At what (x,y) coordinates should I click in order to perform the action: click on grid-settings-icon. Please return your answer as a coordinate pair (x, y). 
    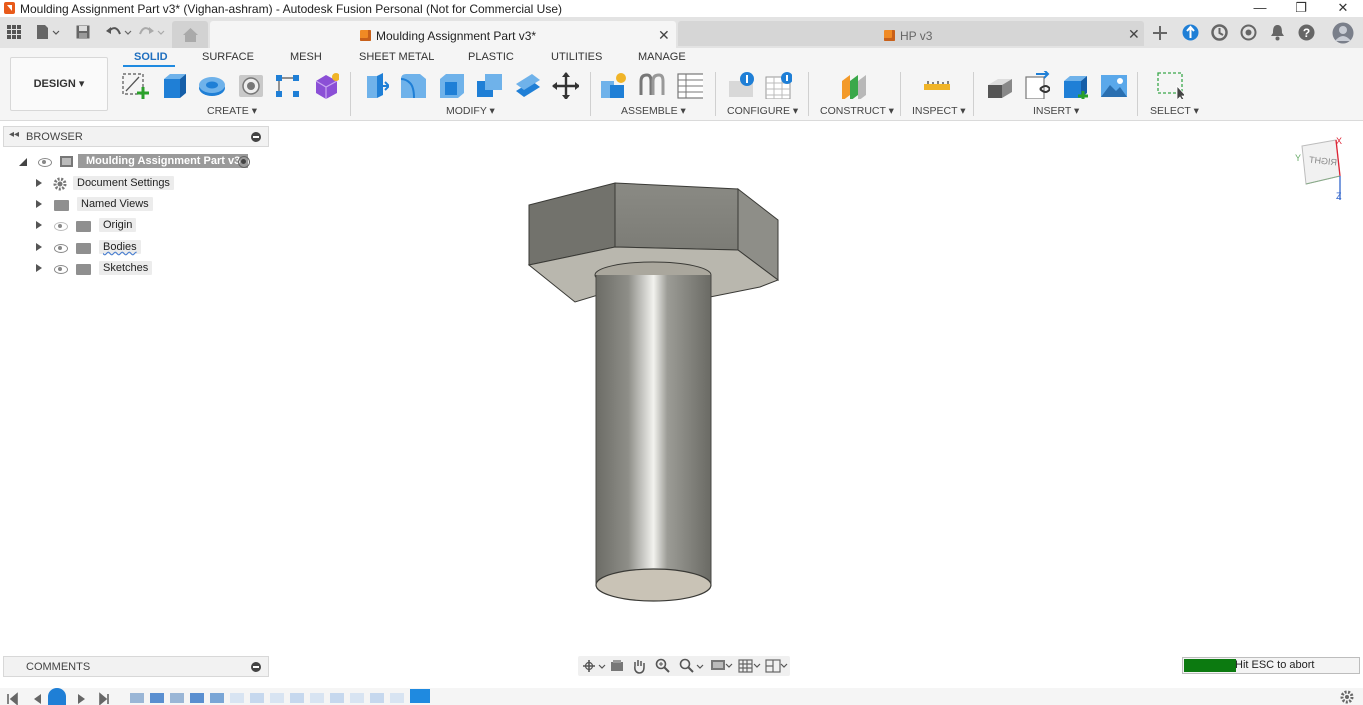
    Looking at the image, I should click on (750, 666).